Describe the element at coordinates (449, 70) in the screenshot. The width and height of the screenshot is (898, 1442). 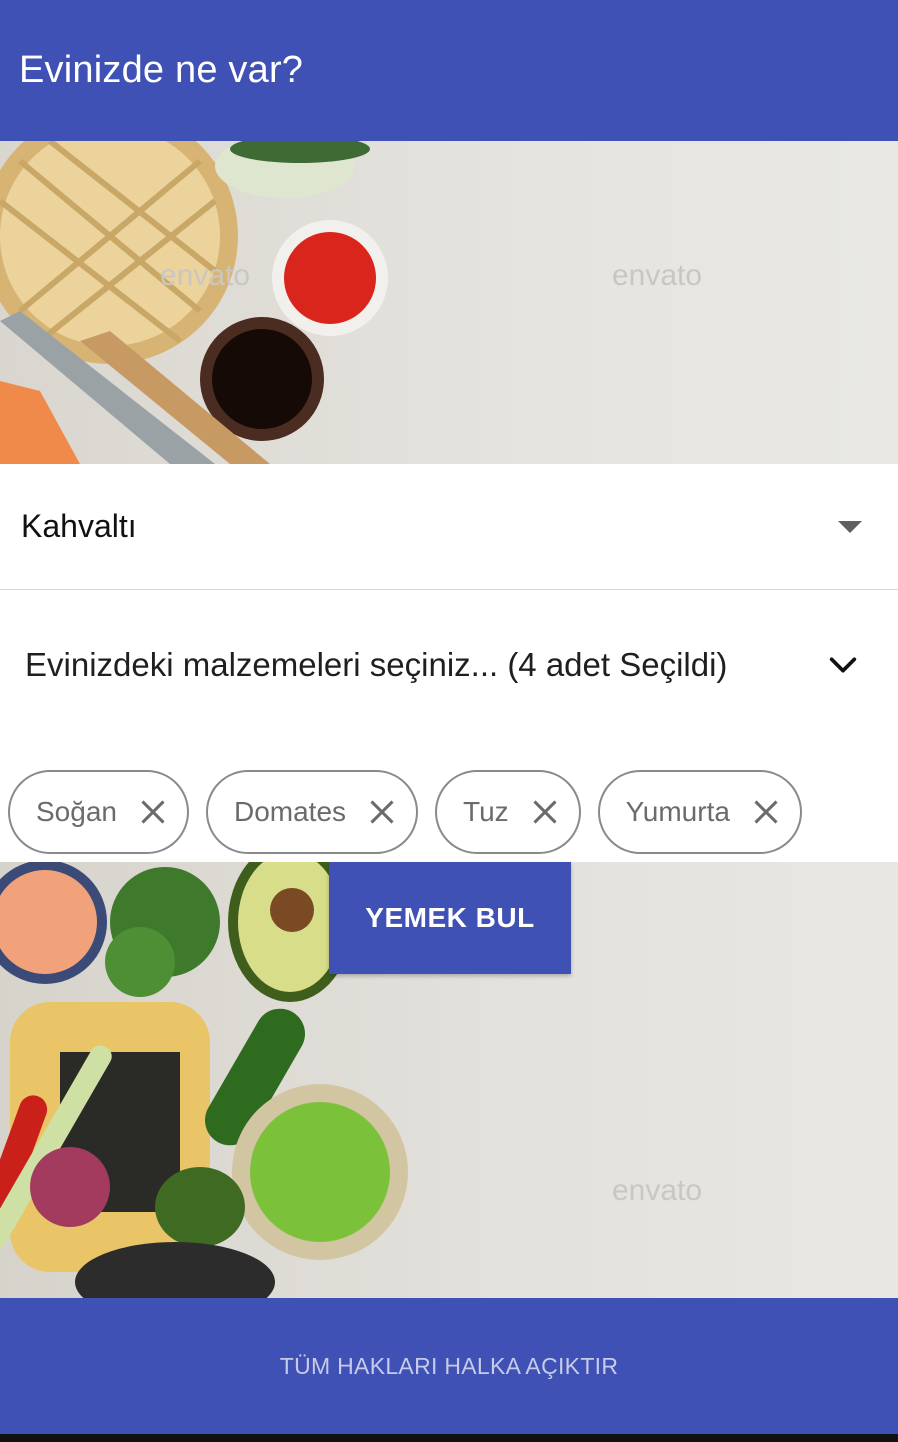
I see `app-bar: Evinizde ne var?` at that location.